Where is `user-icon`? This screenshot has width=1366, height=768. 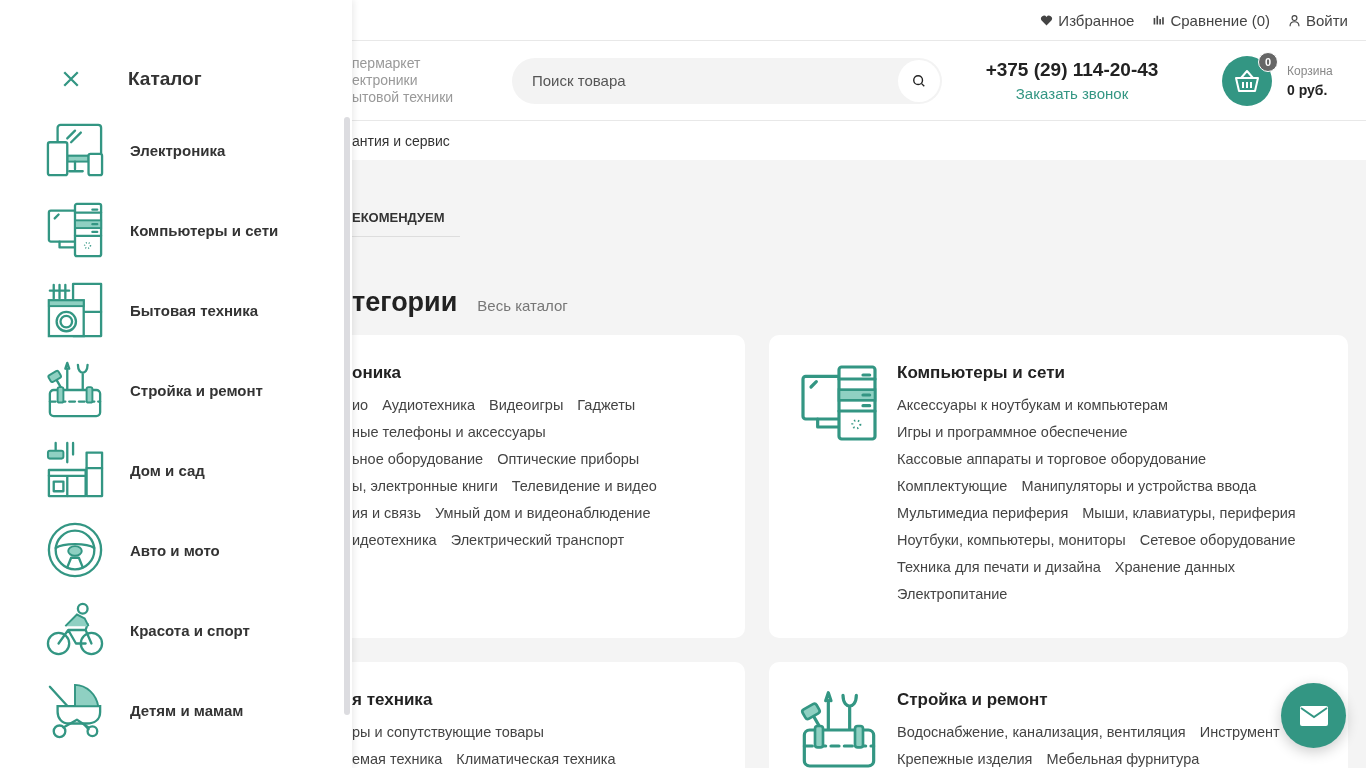
user-icon is located at coordinates (1294, 20).